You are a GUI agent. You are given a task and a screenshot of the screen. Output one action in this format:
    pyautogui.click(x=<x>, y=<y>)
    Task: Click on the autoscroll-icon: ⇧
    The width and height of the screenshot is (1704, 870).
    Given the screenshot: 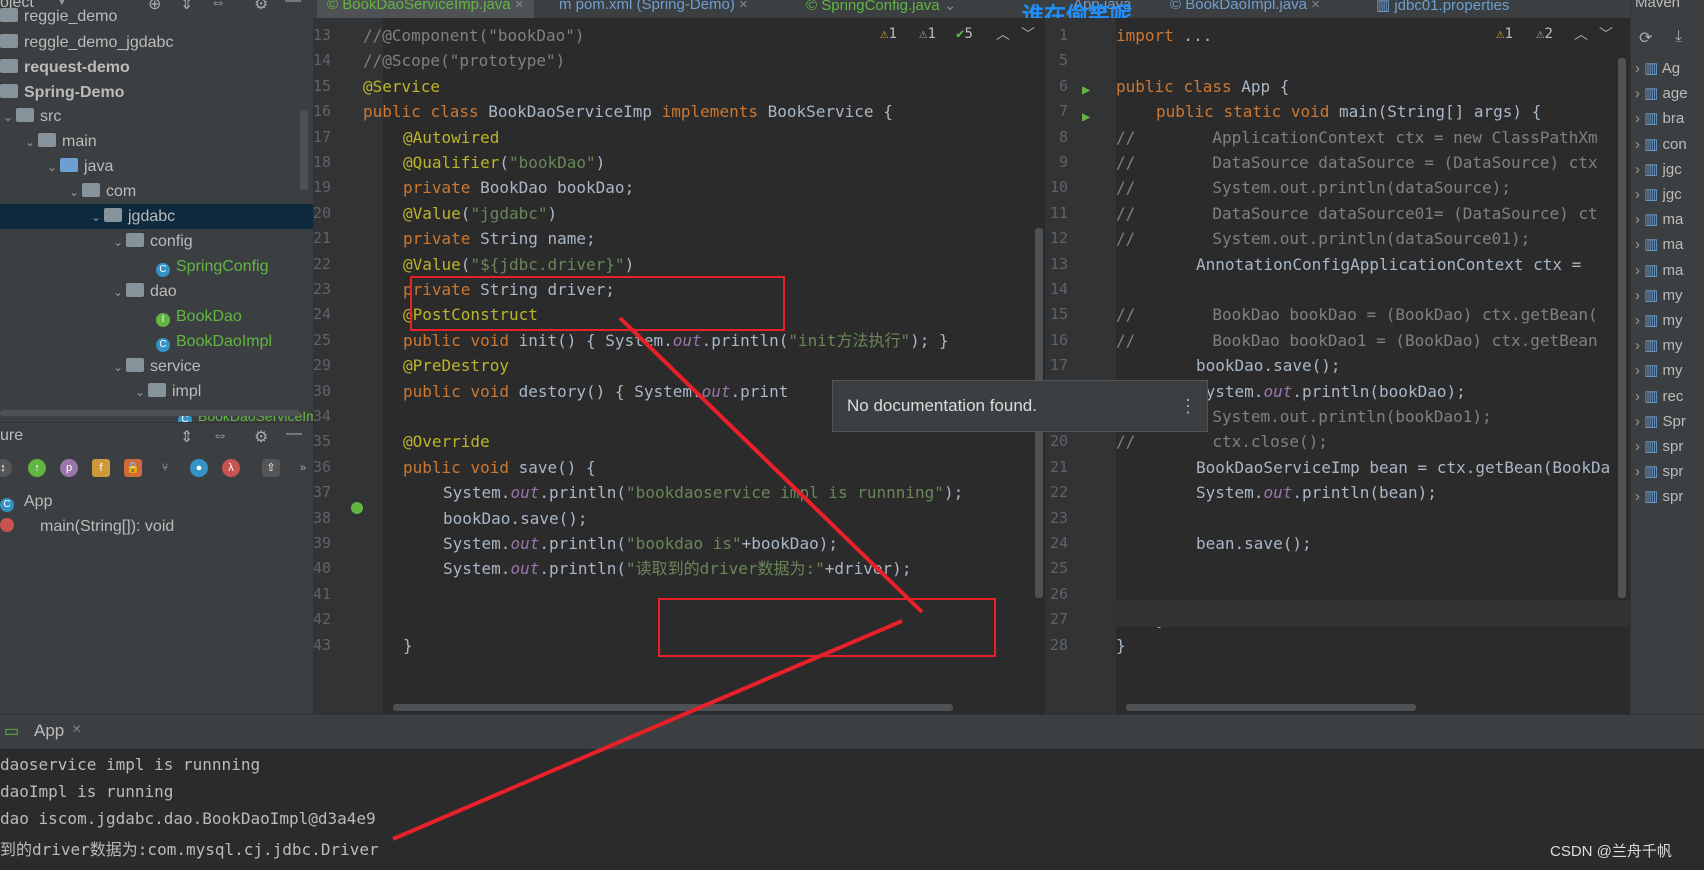 What is the action you would take?
    pyautogui.click(x=271, y=468)
    